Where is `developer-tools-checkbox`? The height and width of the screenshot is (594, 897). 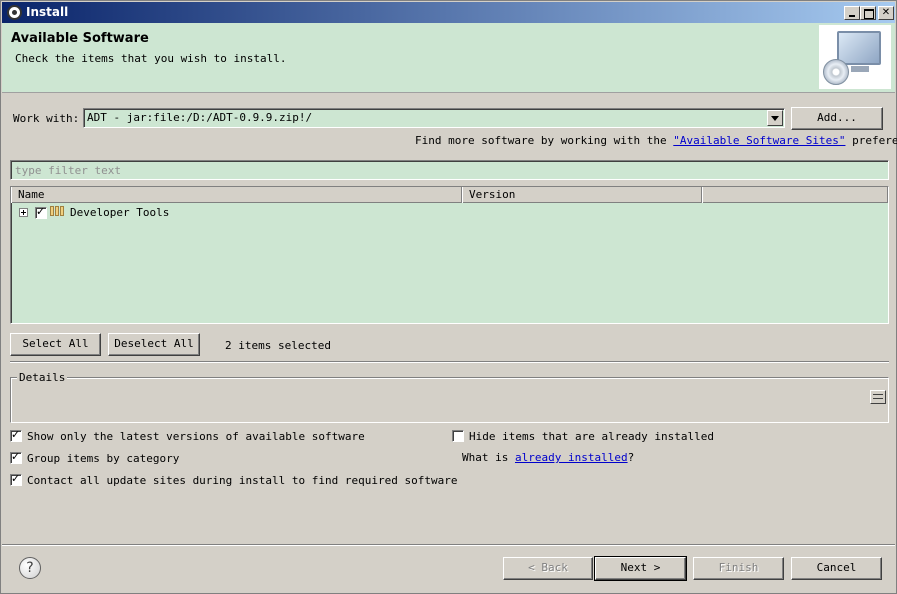 developer-tools-checkbox is located at coordinates (41, 212).